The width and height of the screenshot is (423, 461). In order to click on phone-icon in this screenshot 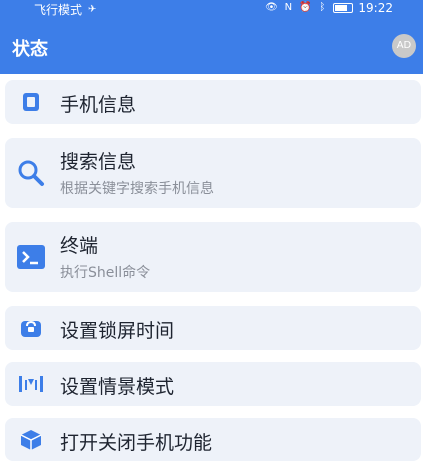, I will do `click(31, 102)`.